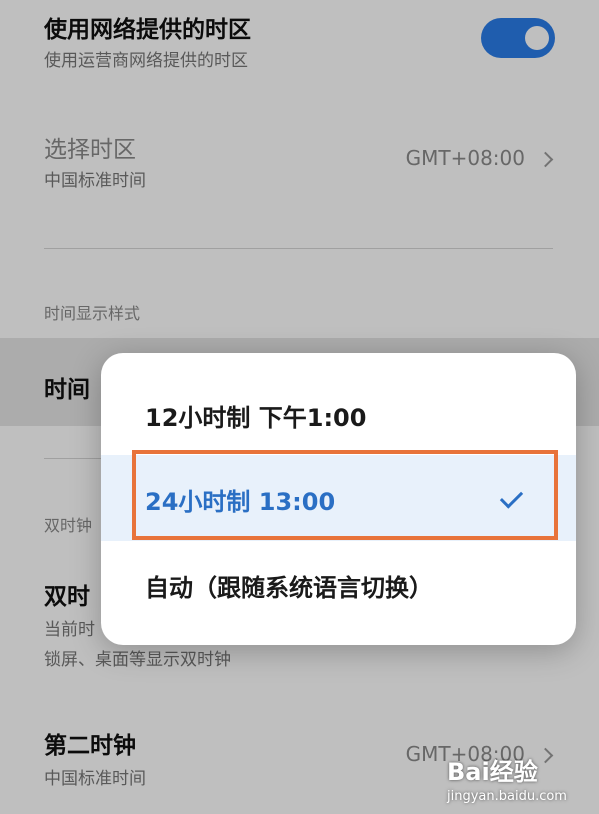  Describe the element at coordinates (256, 418) in the screenshot. I see `option-12-hour-label: 12小时制 下午1:00` at that location.